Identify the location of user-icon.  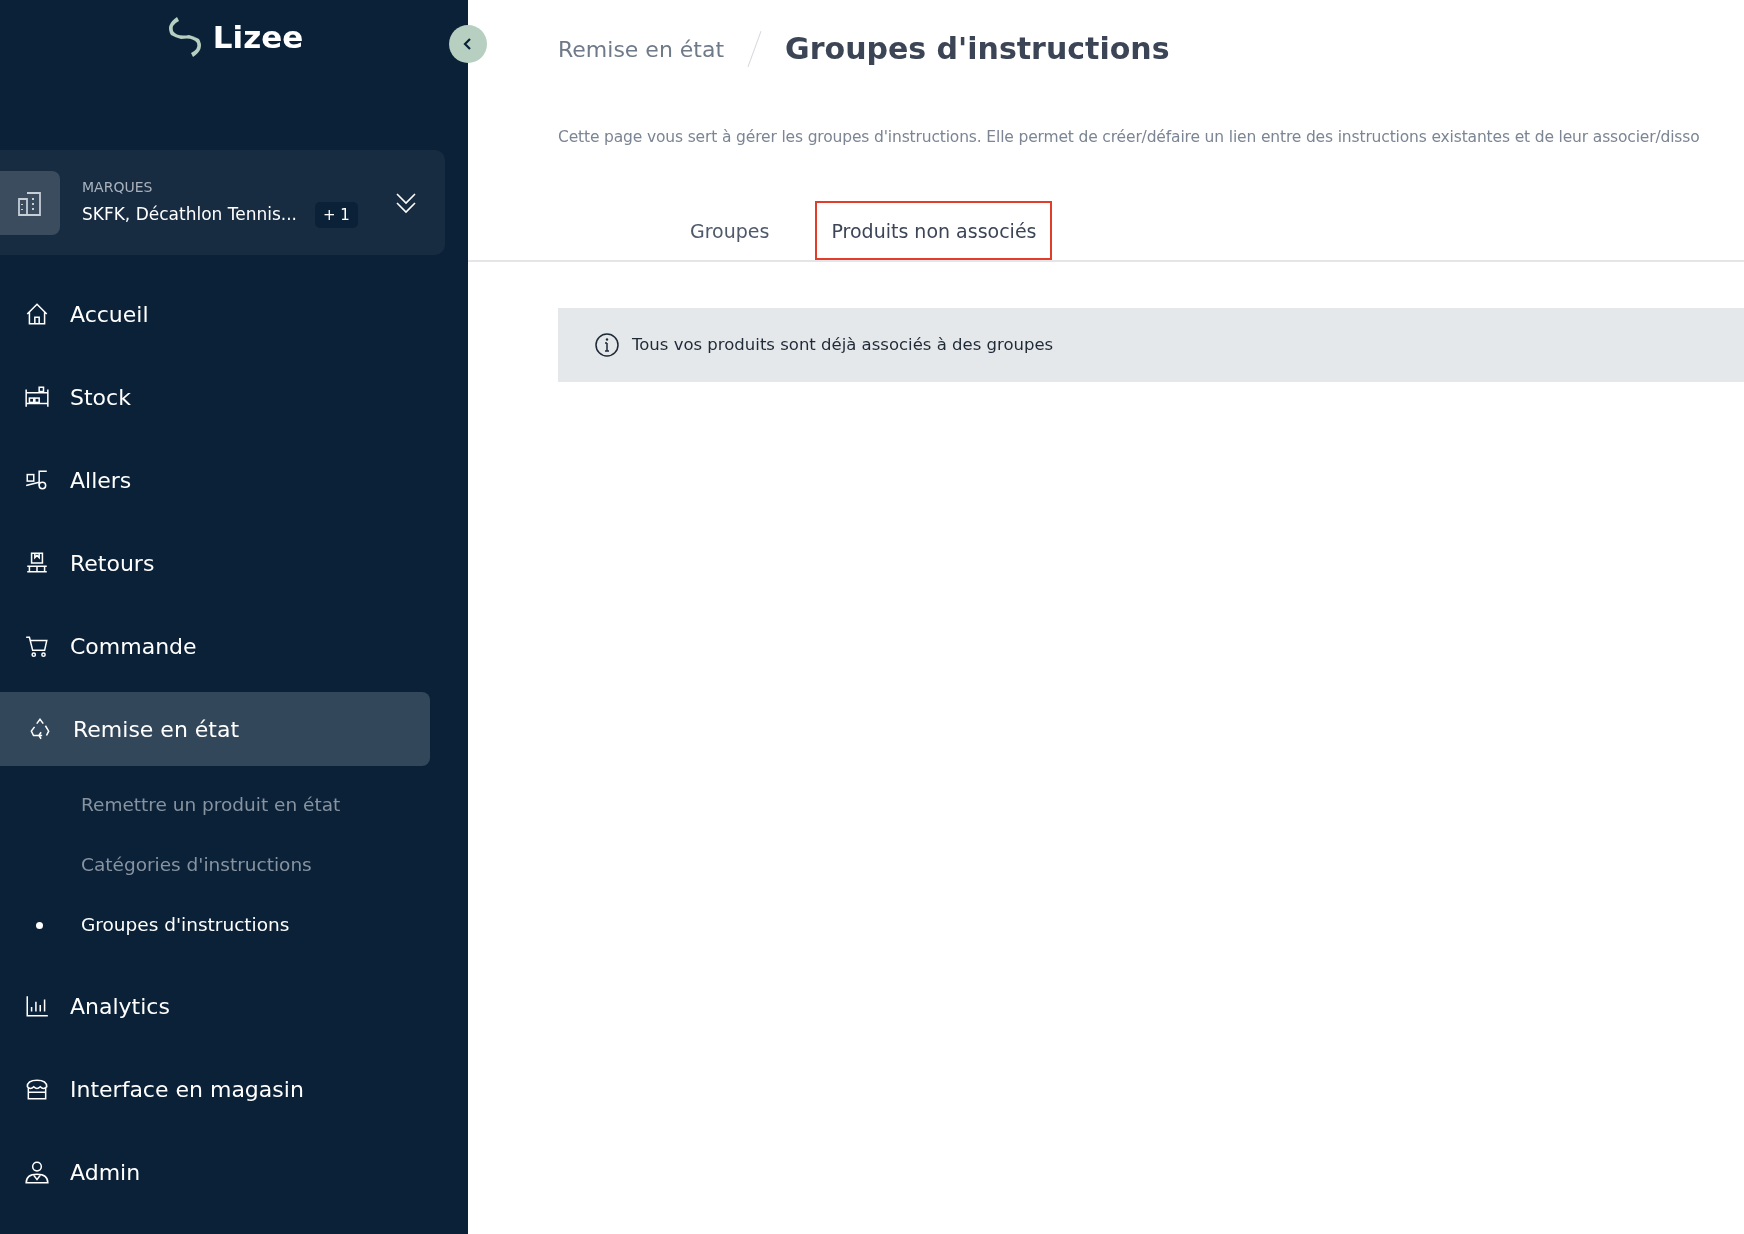
(37, 1172).